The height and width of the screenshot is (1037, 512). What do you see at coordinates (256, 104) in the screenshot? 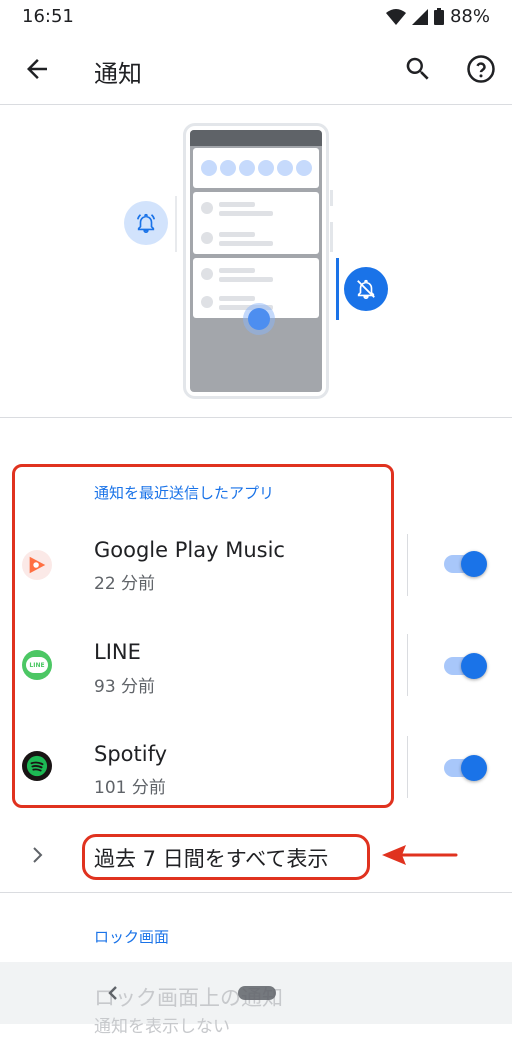
I see `appbar-divider` at bounding box center [256, 104].